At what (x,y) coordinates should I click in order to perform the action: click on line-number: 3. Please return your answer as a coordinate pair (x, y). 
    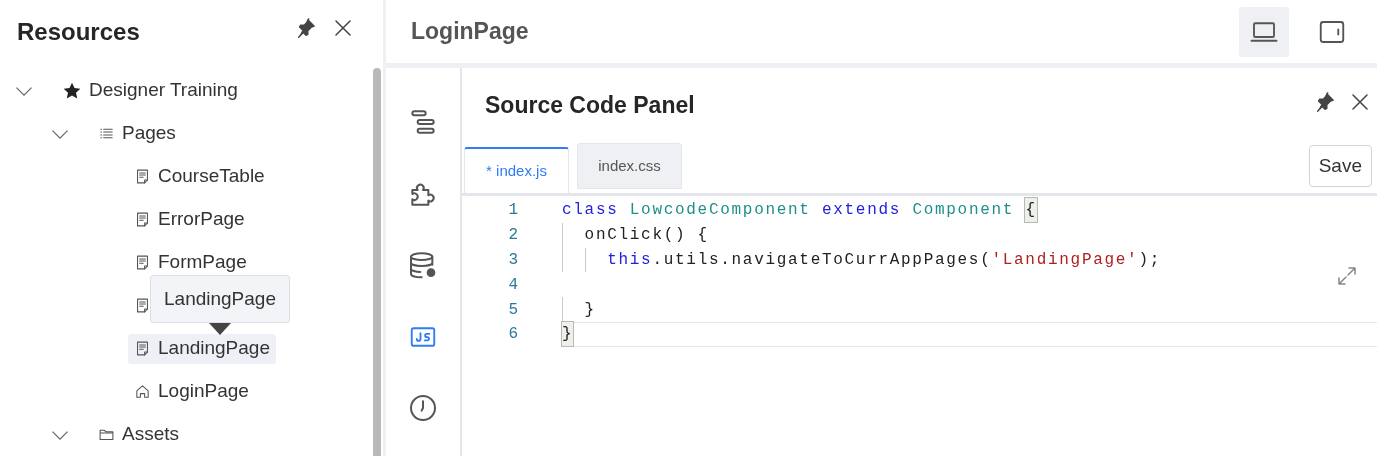
    Looking at the image, I should click on (513, 260).